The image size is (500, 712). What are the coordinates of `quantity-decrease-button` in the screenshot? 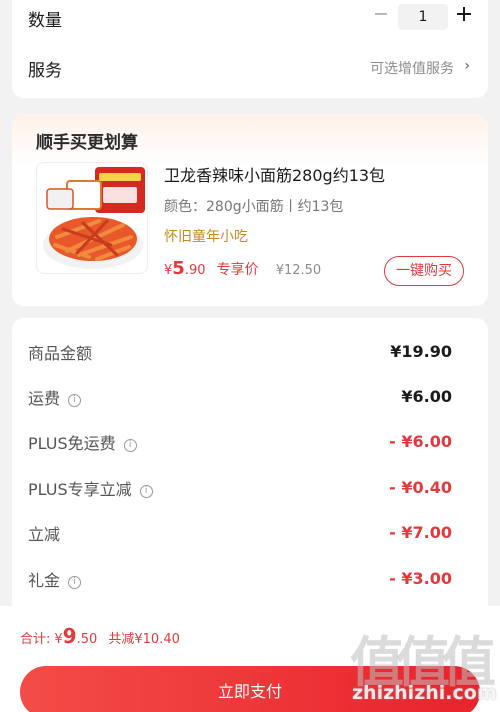 It's located at (381, 14).